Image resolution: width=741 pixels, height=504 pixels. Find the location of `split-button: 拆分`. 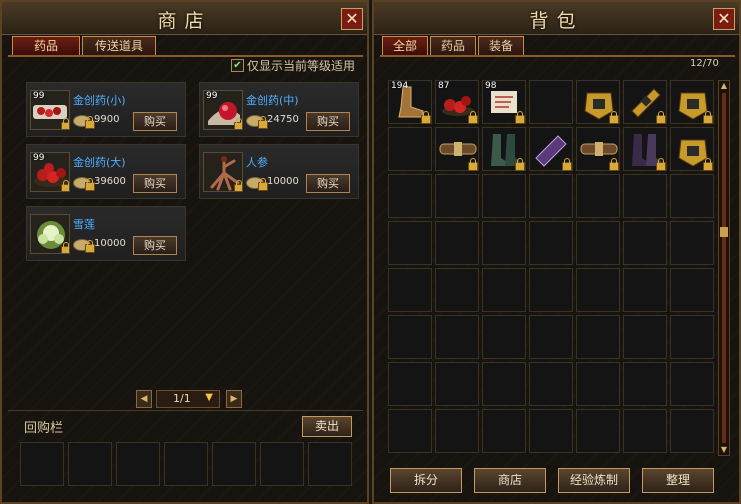

split-button: 拆分 is located at coordinates (426, 480).